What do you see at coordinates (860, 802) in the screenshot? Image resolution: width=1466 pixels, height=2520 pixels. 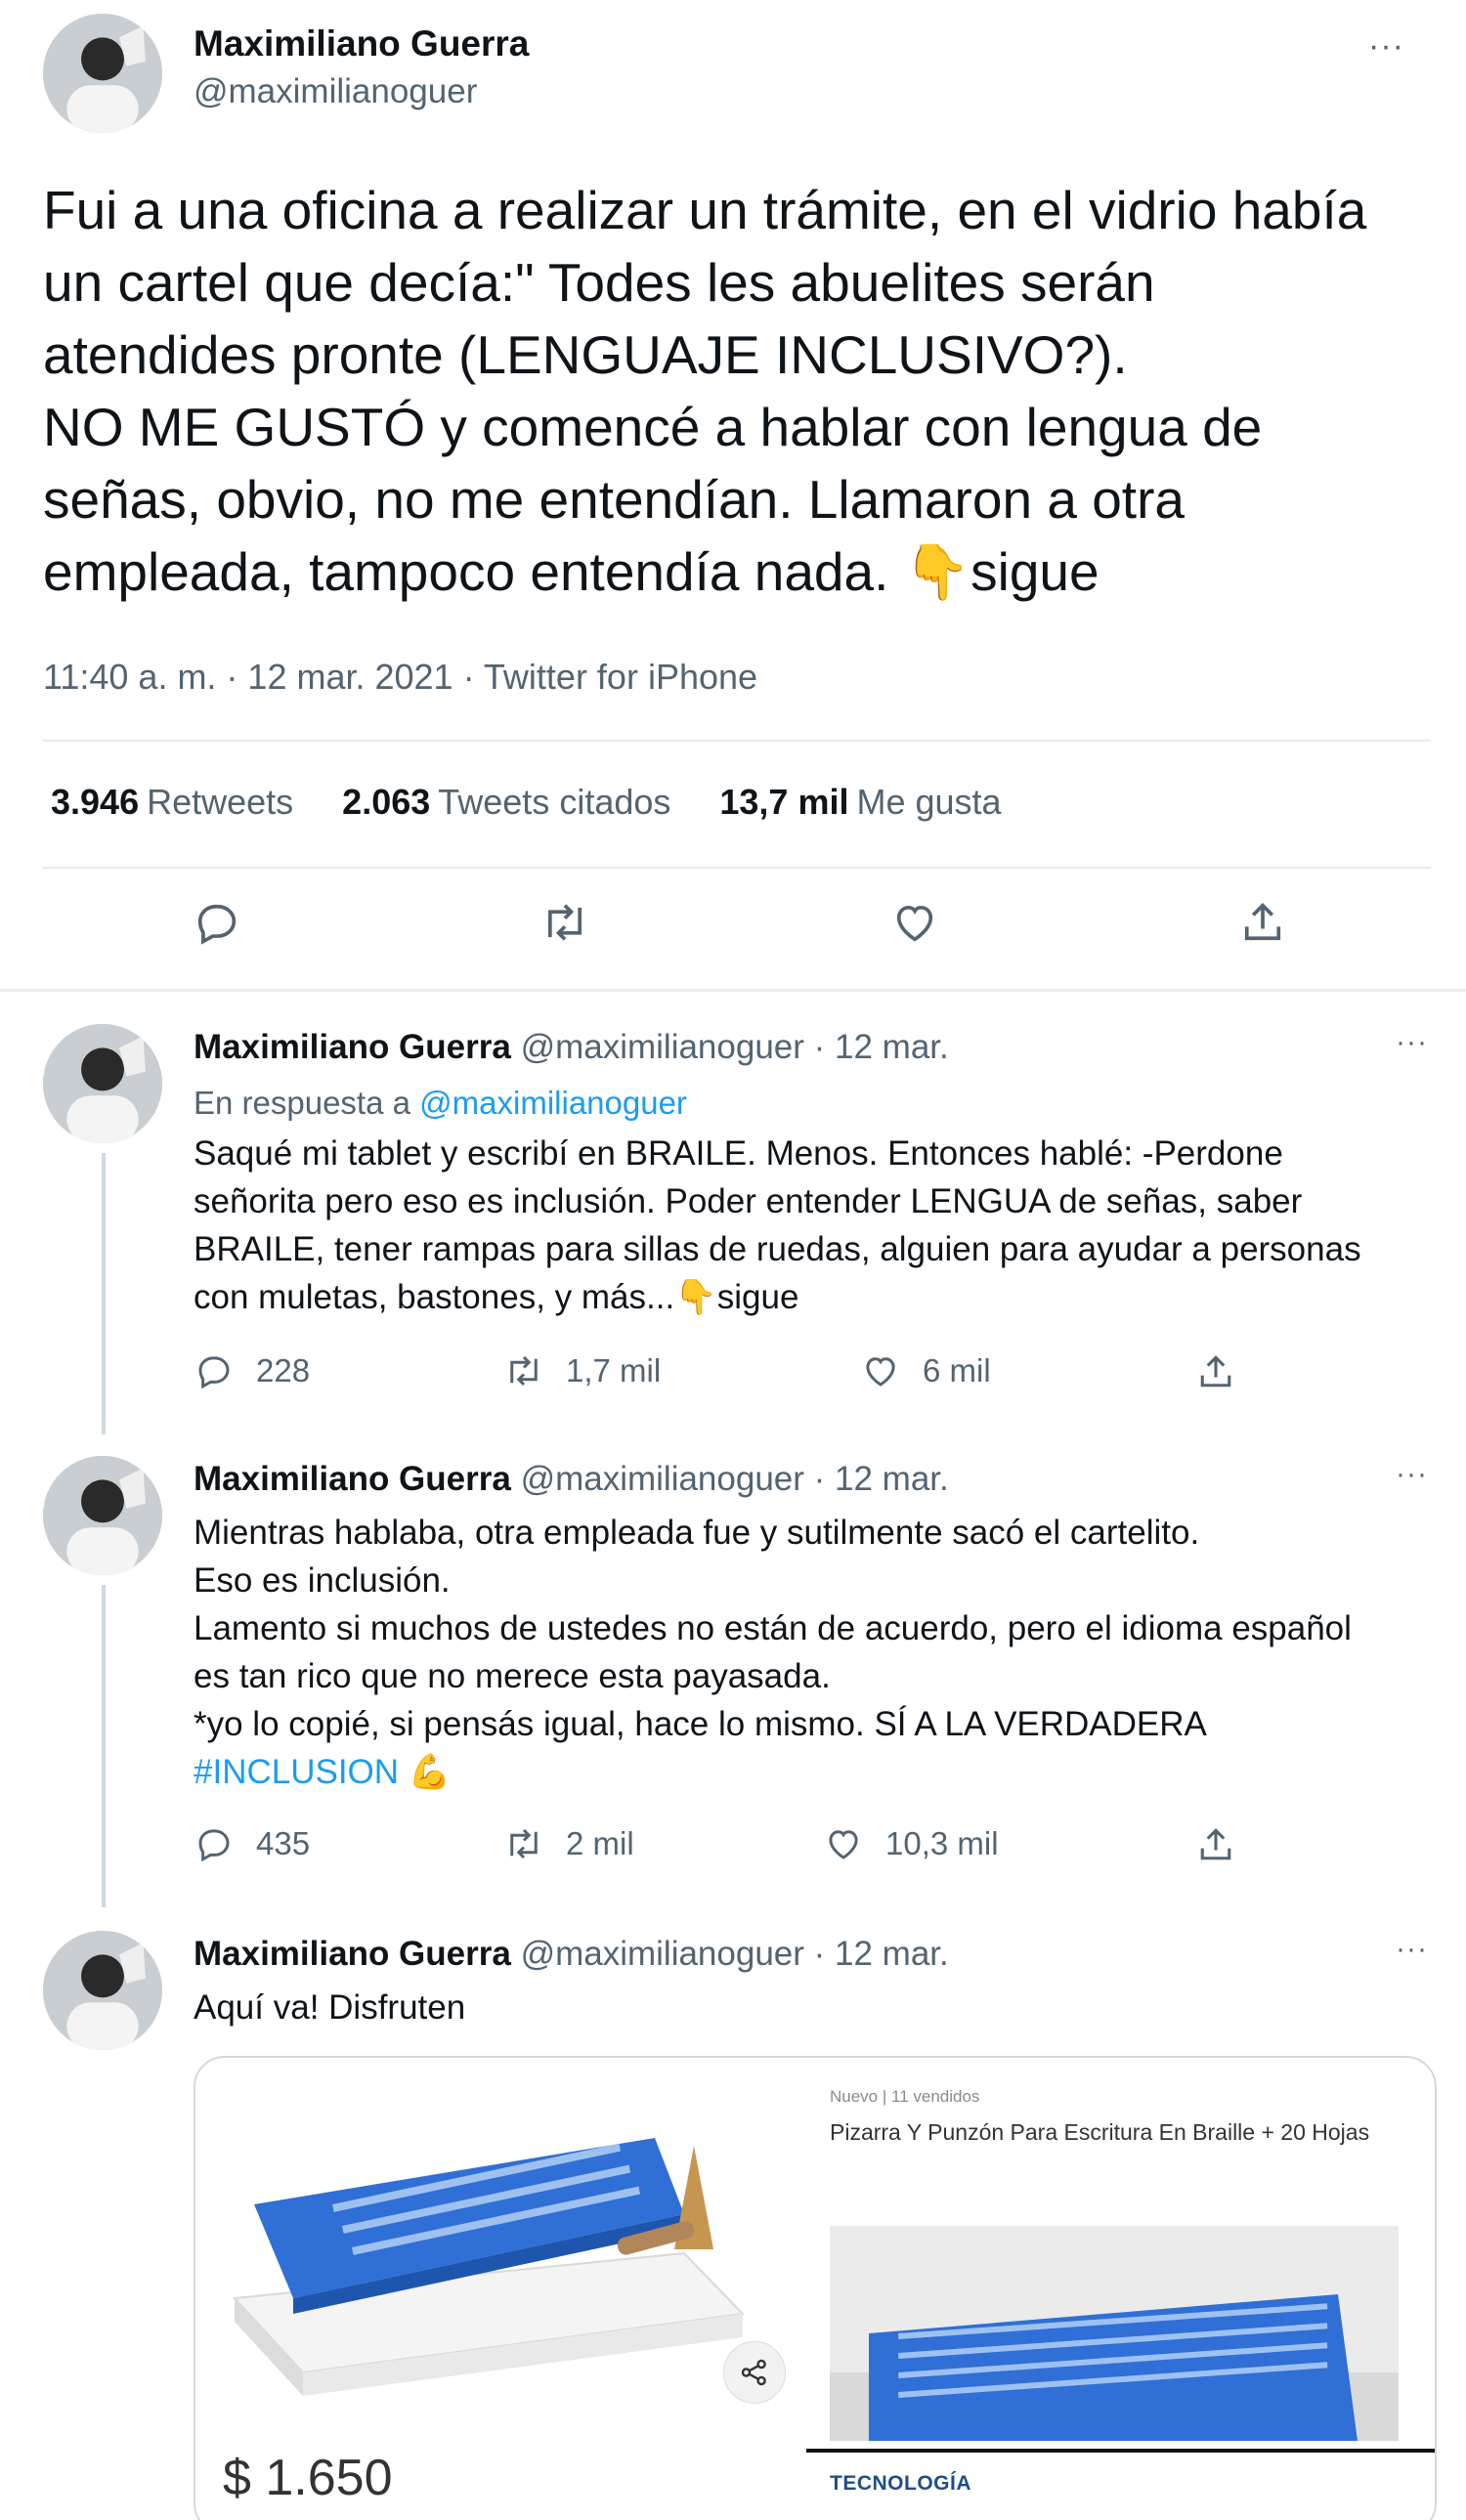 I see `likes-stat: 13,7 mil Me gusta` at bounding box center [860, 802].